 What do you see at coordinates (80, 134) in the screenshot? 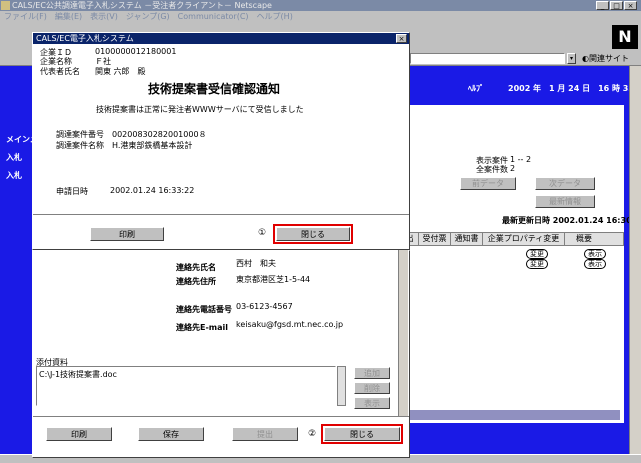
I see `case-number-label: 調達案件番号` at bounding box center [80, 134].